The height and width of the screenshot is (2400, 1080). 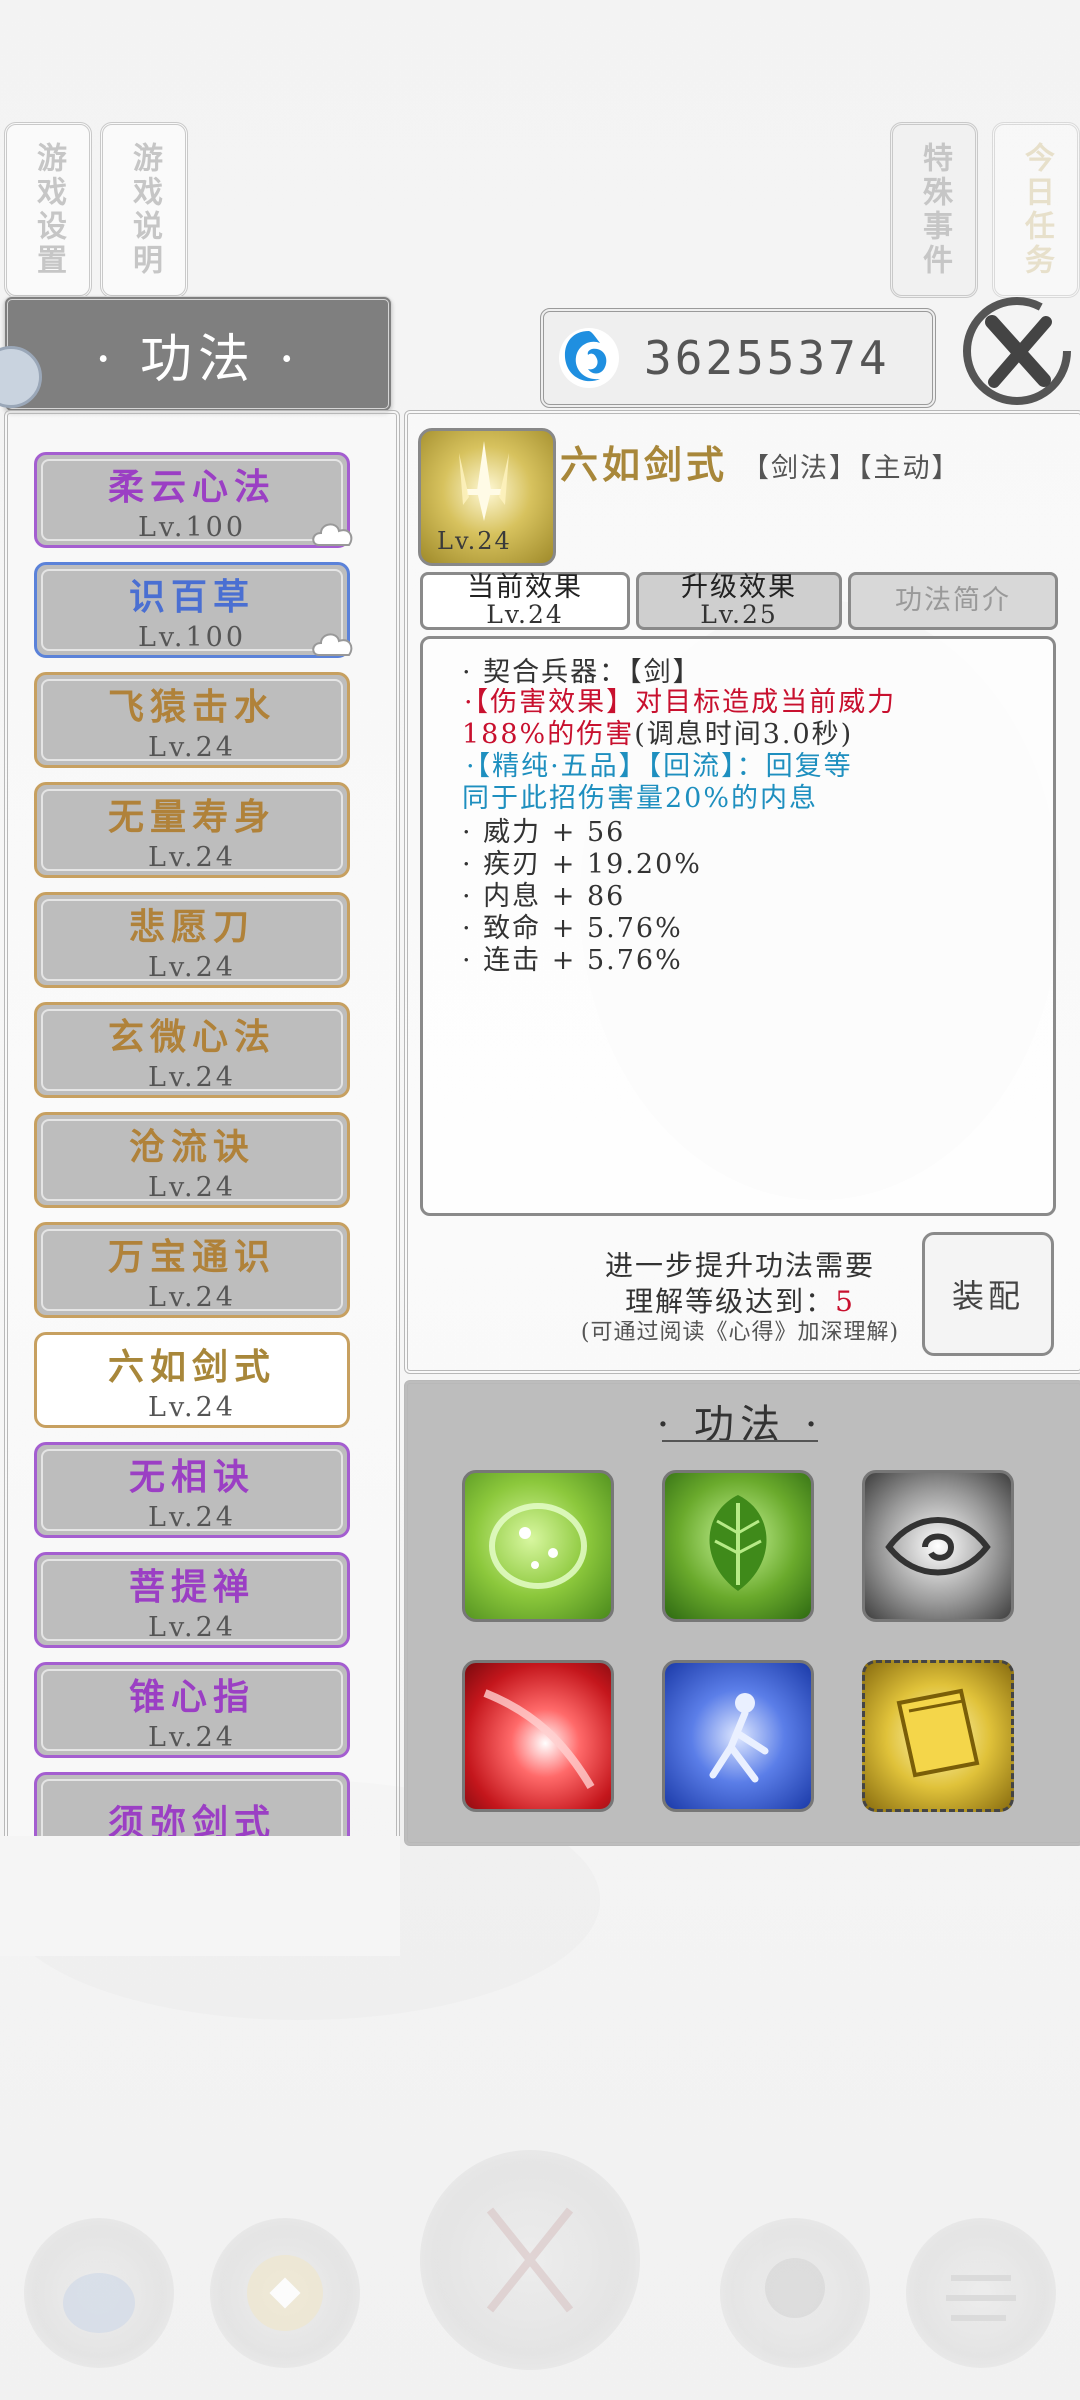 What do you see at coordinates (198, 354) in the screenshot?
I see `page-title: · 功法 ·` at bounding box center [198, 354].